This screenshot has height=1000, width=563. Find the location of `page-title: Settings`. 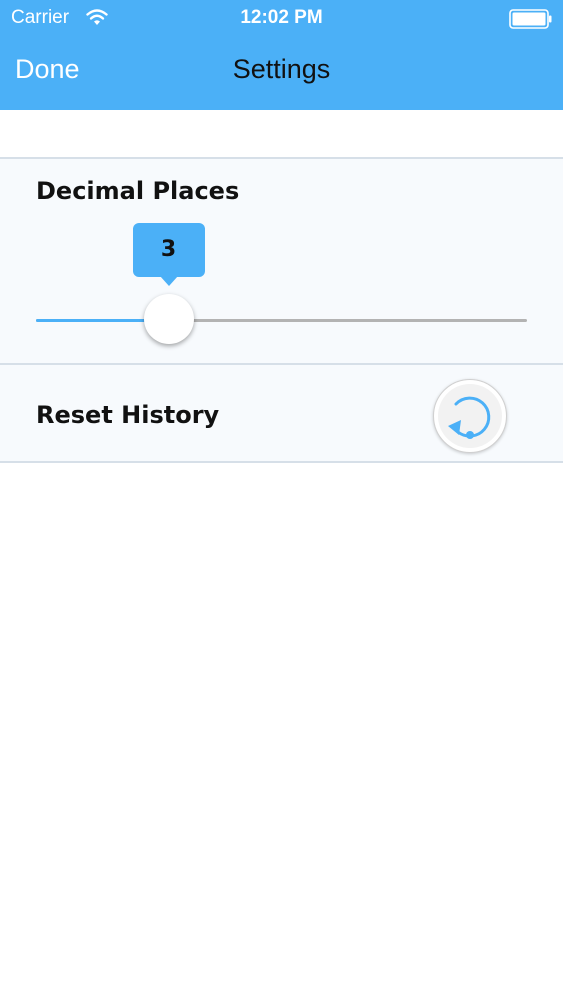

page-title: Settings is located at coordinates (281, 69).